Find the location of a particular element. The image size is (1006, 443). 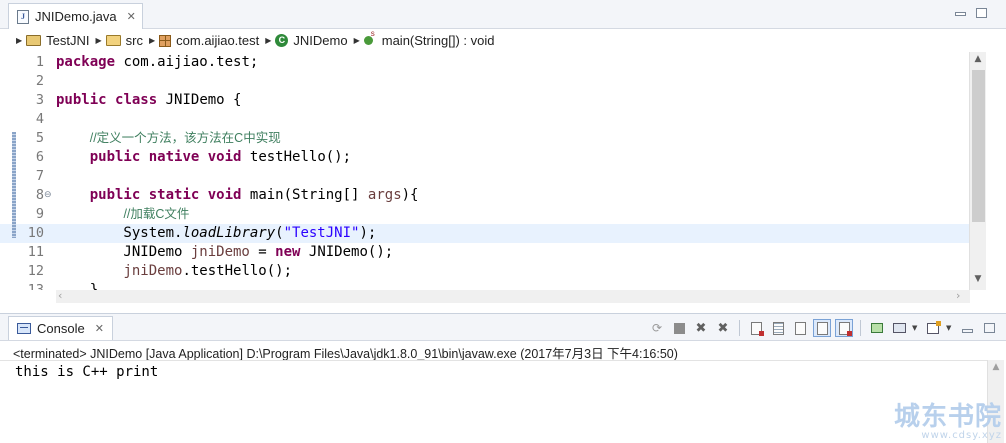

scroll-left-icon: ‹ is located at coordinates (60, 295).